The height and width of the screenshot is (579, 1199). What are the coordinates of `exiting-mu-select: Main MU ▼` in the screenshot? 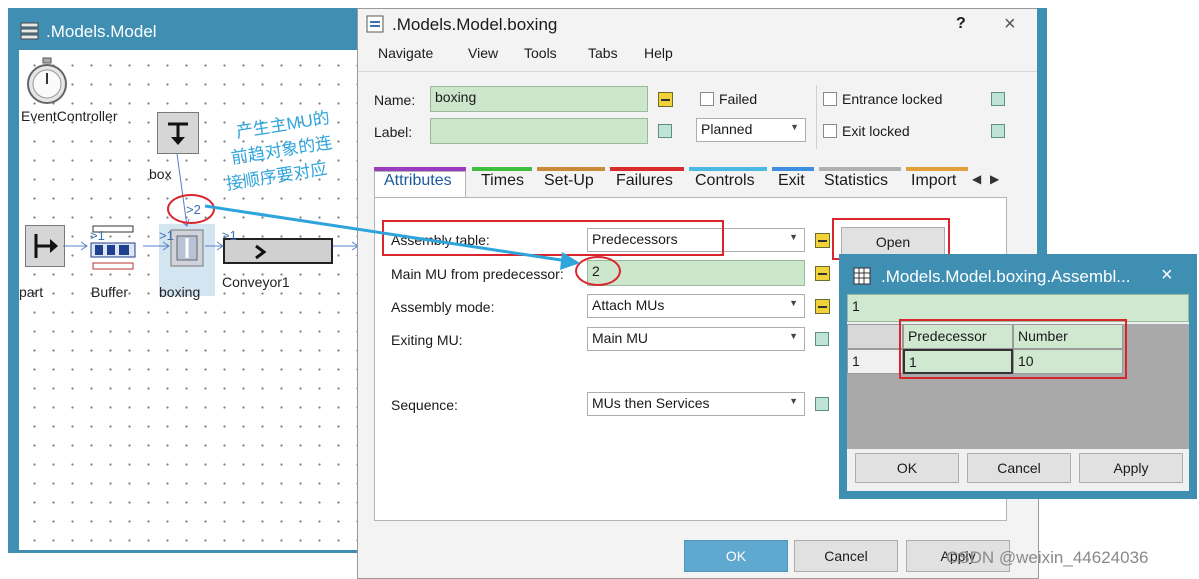 It's located at (696, 339).